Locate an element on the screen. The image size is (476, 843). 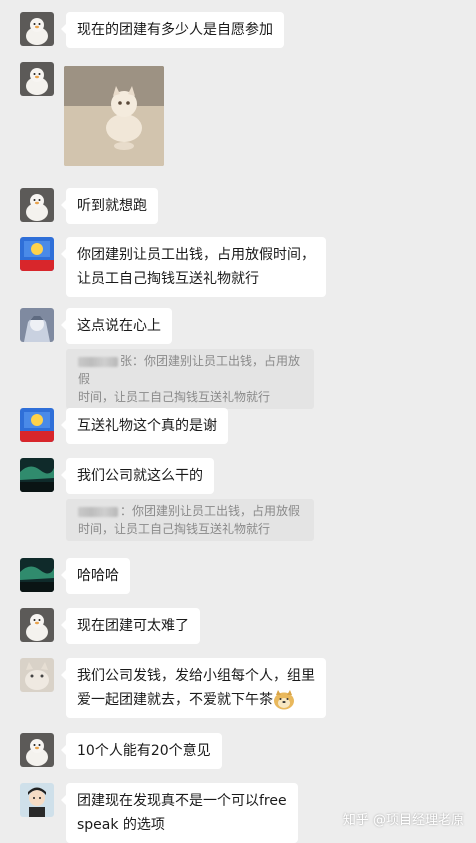
message-bubble: 听到就想跑 is located at coordinates (109, 206).